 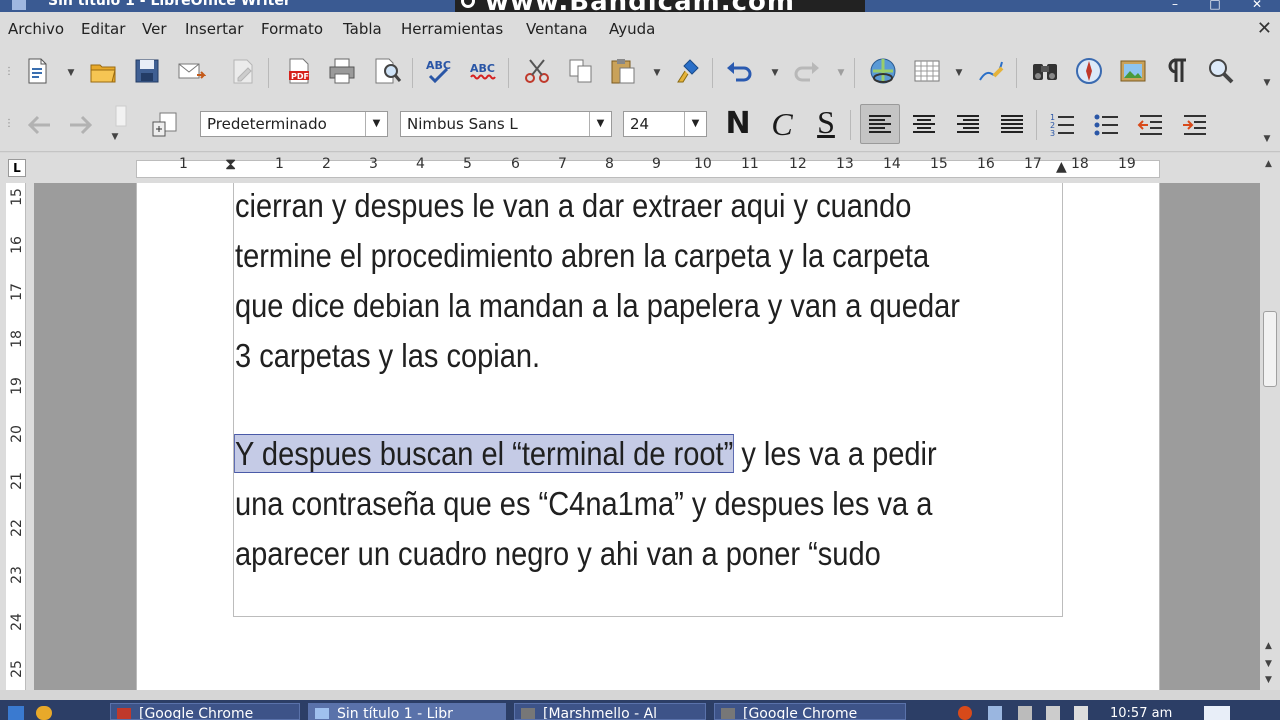 I want to click on minimize-button: –, so click(x=1175, y=6).